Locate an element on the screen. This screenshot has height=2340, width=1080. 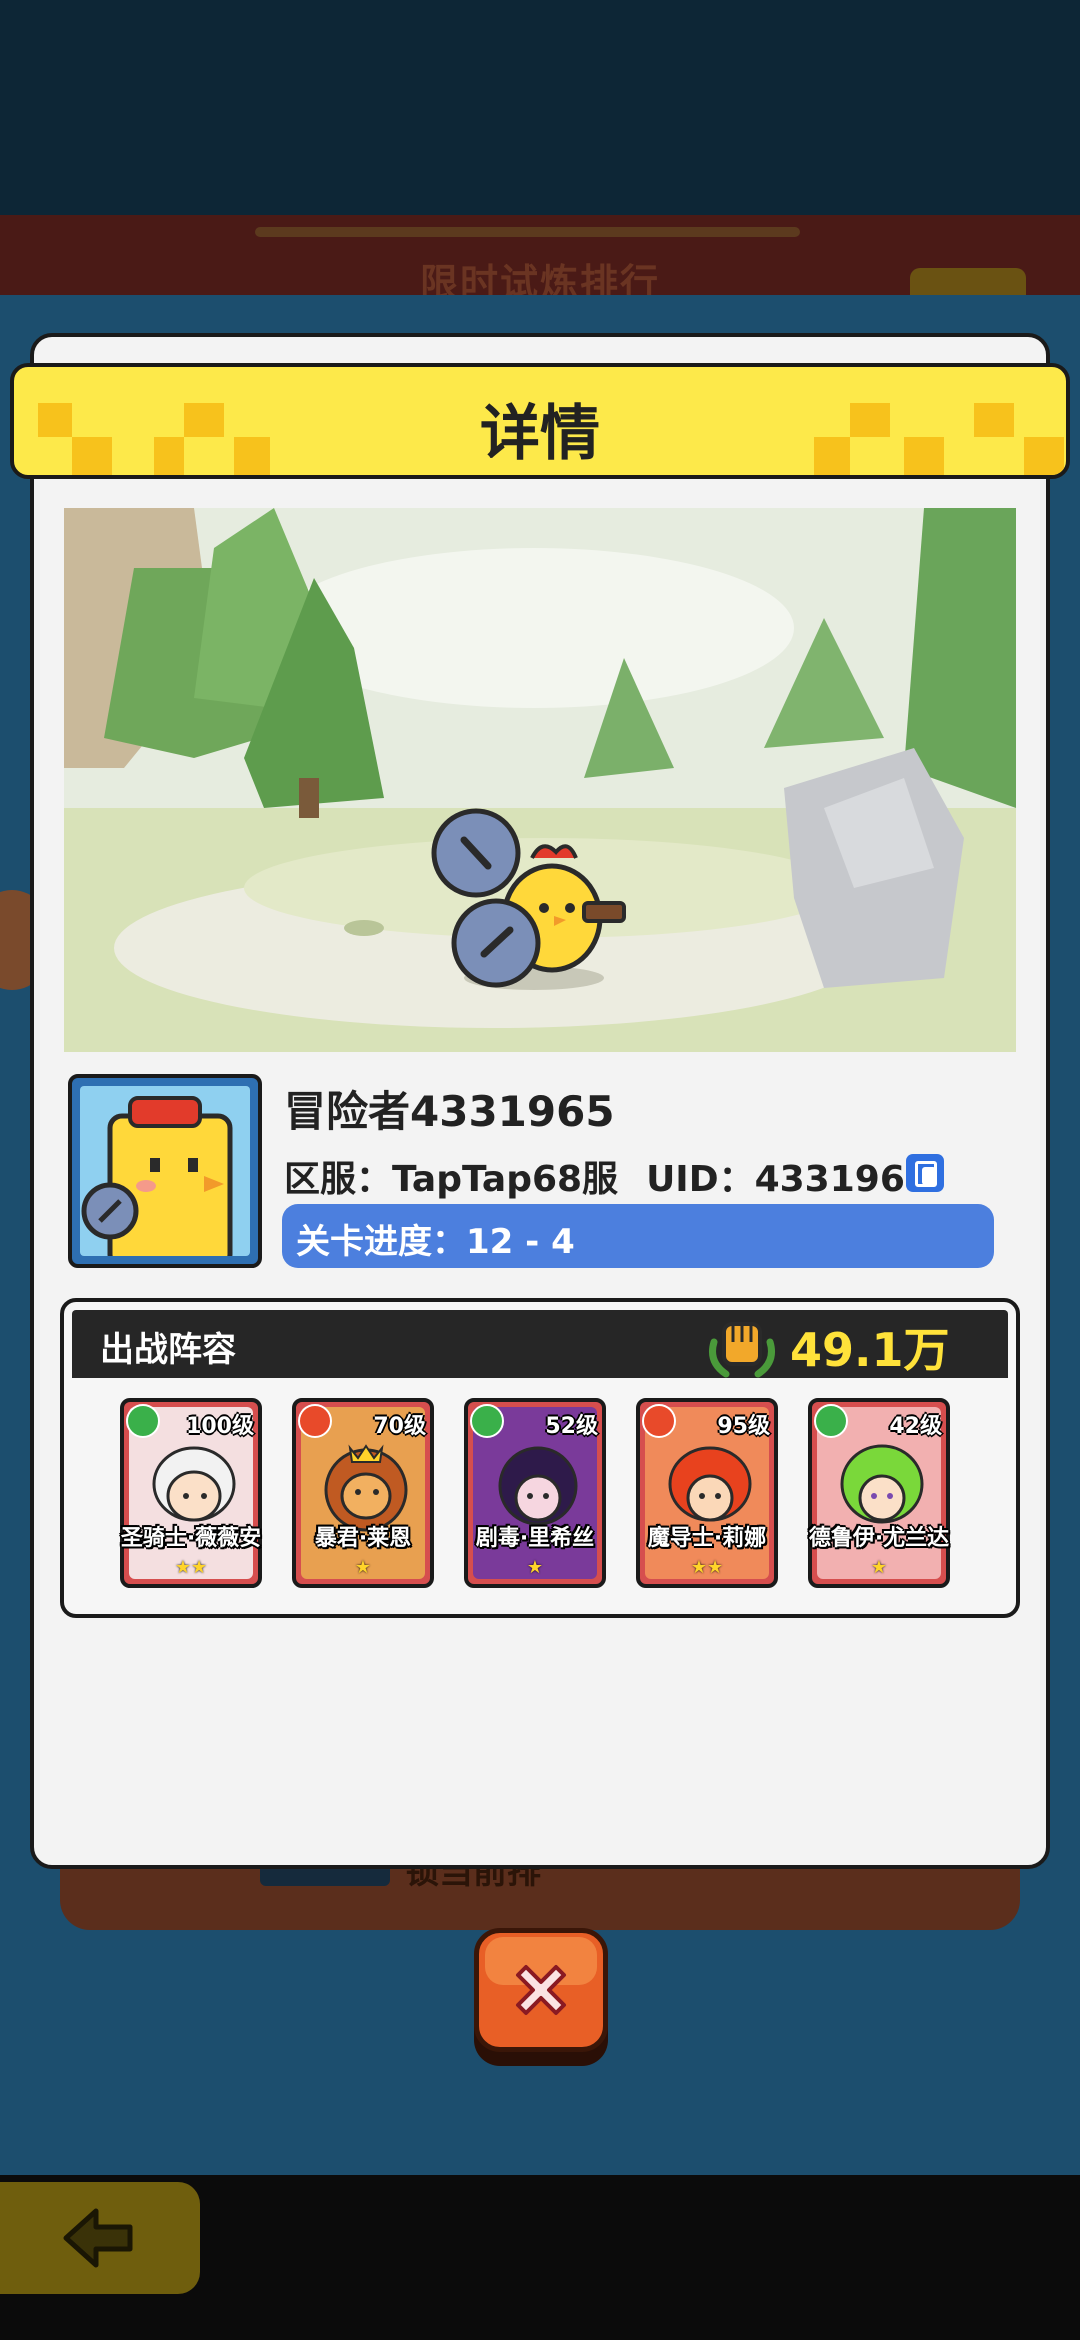
player-avatar is located at coordinates (165, 1171).